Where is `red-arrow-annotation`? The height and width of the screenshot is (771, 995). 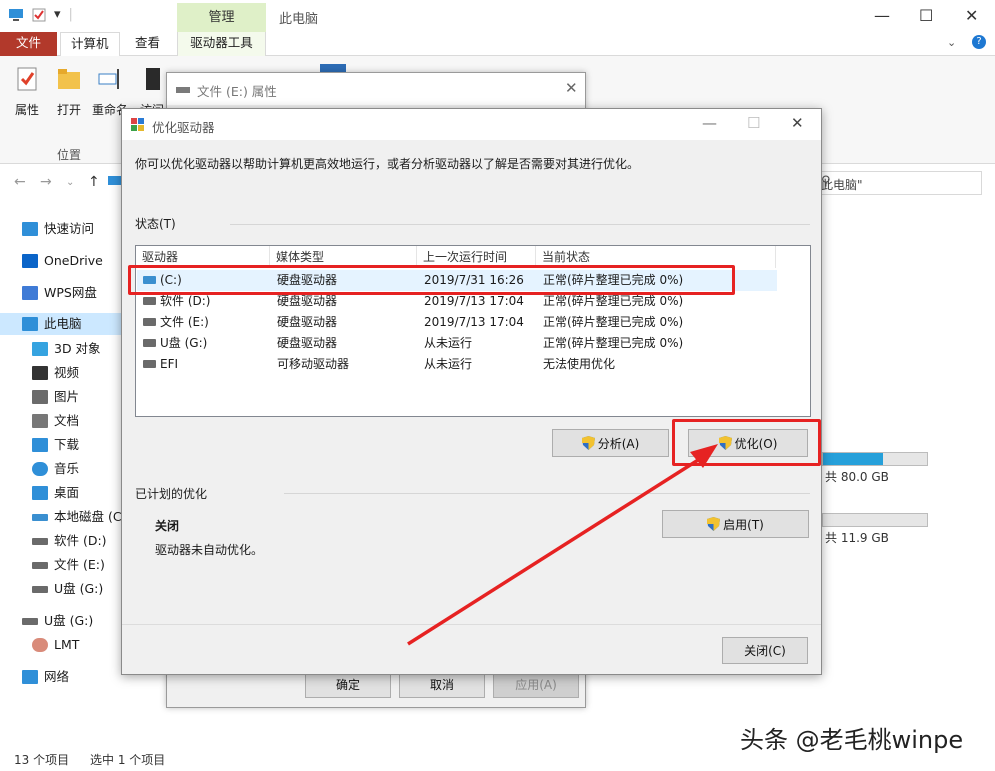
red-arrow-annotation is located at coordinates (562, 545).